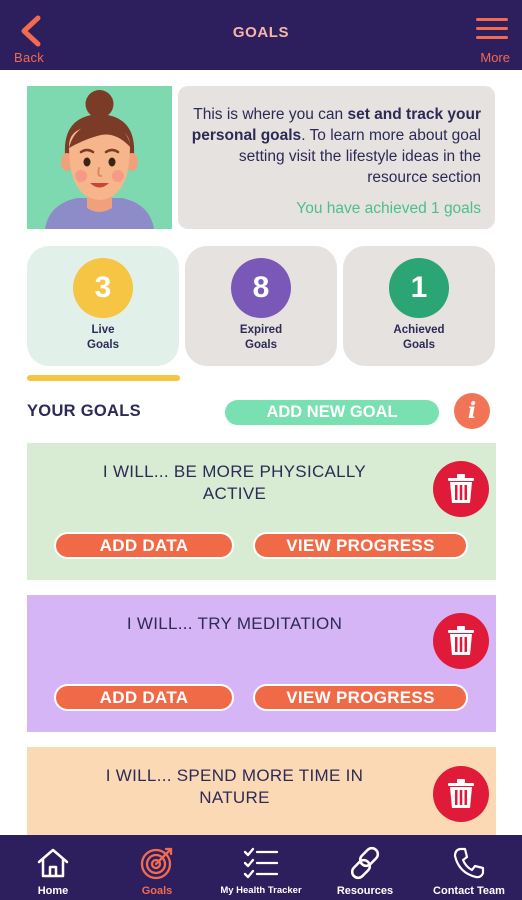 The height and width of the screenshot is (900, 522). I want to click on more-label: More, so click(495, 57).